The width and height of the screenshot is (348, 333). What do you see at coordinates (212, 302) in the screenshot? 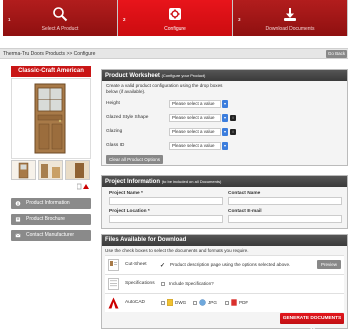
I see `format-label: JPG` at bounding box center [212, 302].